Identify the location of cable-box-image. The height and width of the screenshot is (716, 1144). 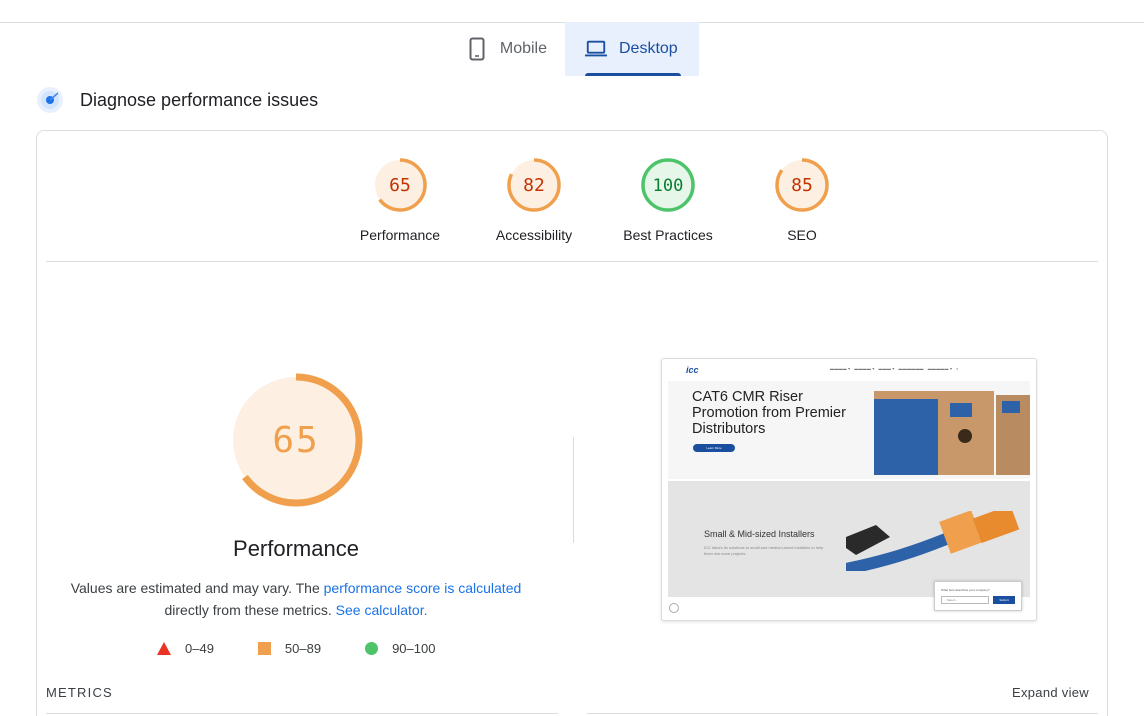
(934, 433).